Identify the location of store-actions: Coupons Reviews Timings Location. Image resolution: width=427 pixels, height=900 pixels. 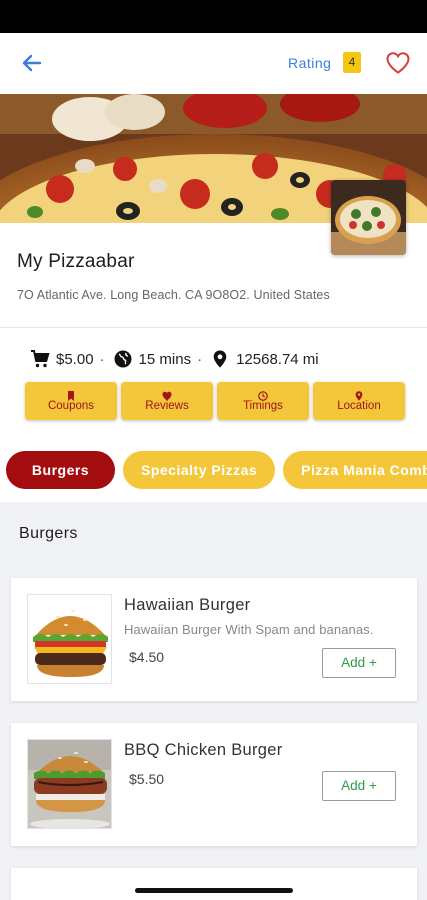
(217, 401).